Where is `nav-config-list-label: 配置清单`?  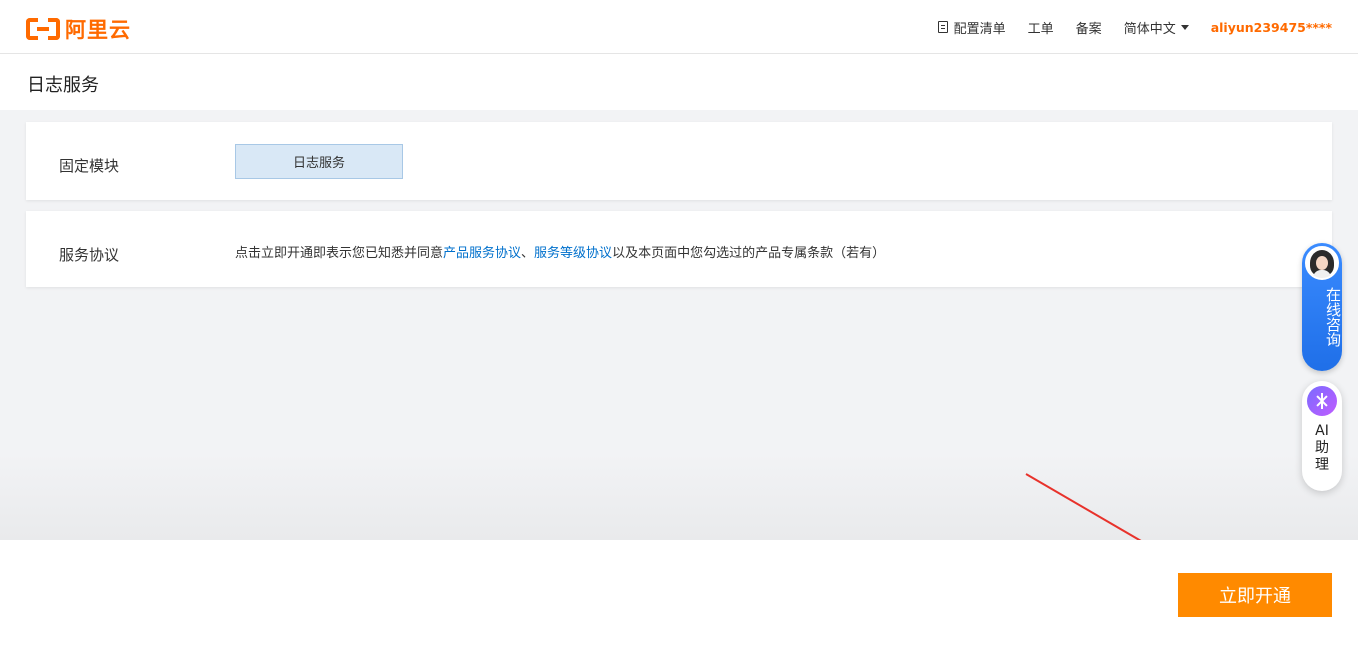
nav-config-list-label: 配置清单 is located at coordinates (979, 29).